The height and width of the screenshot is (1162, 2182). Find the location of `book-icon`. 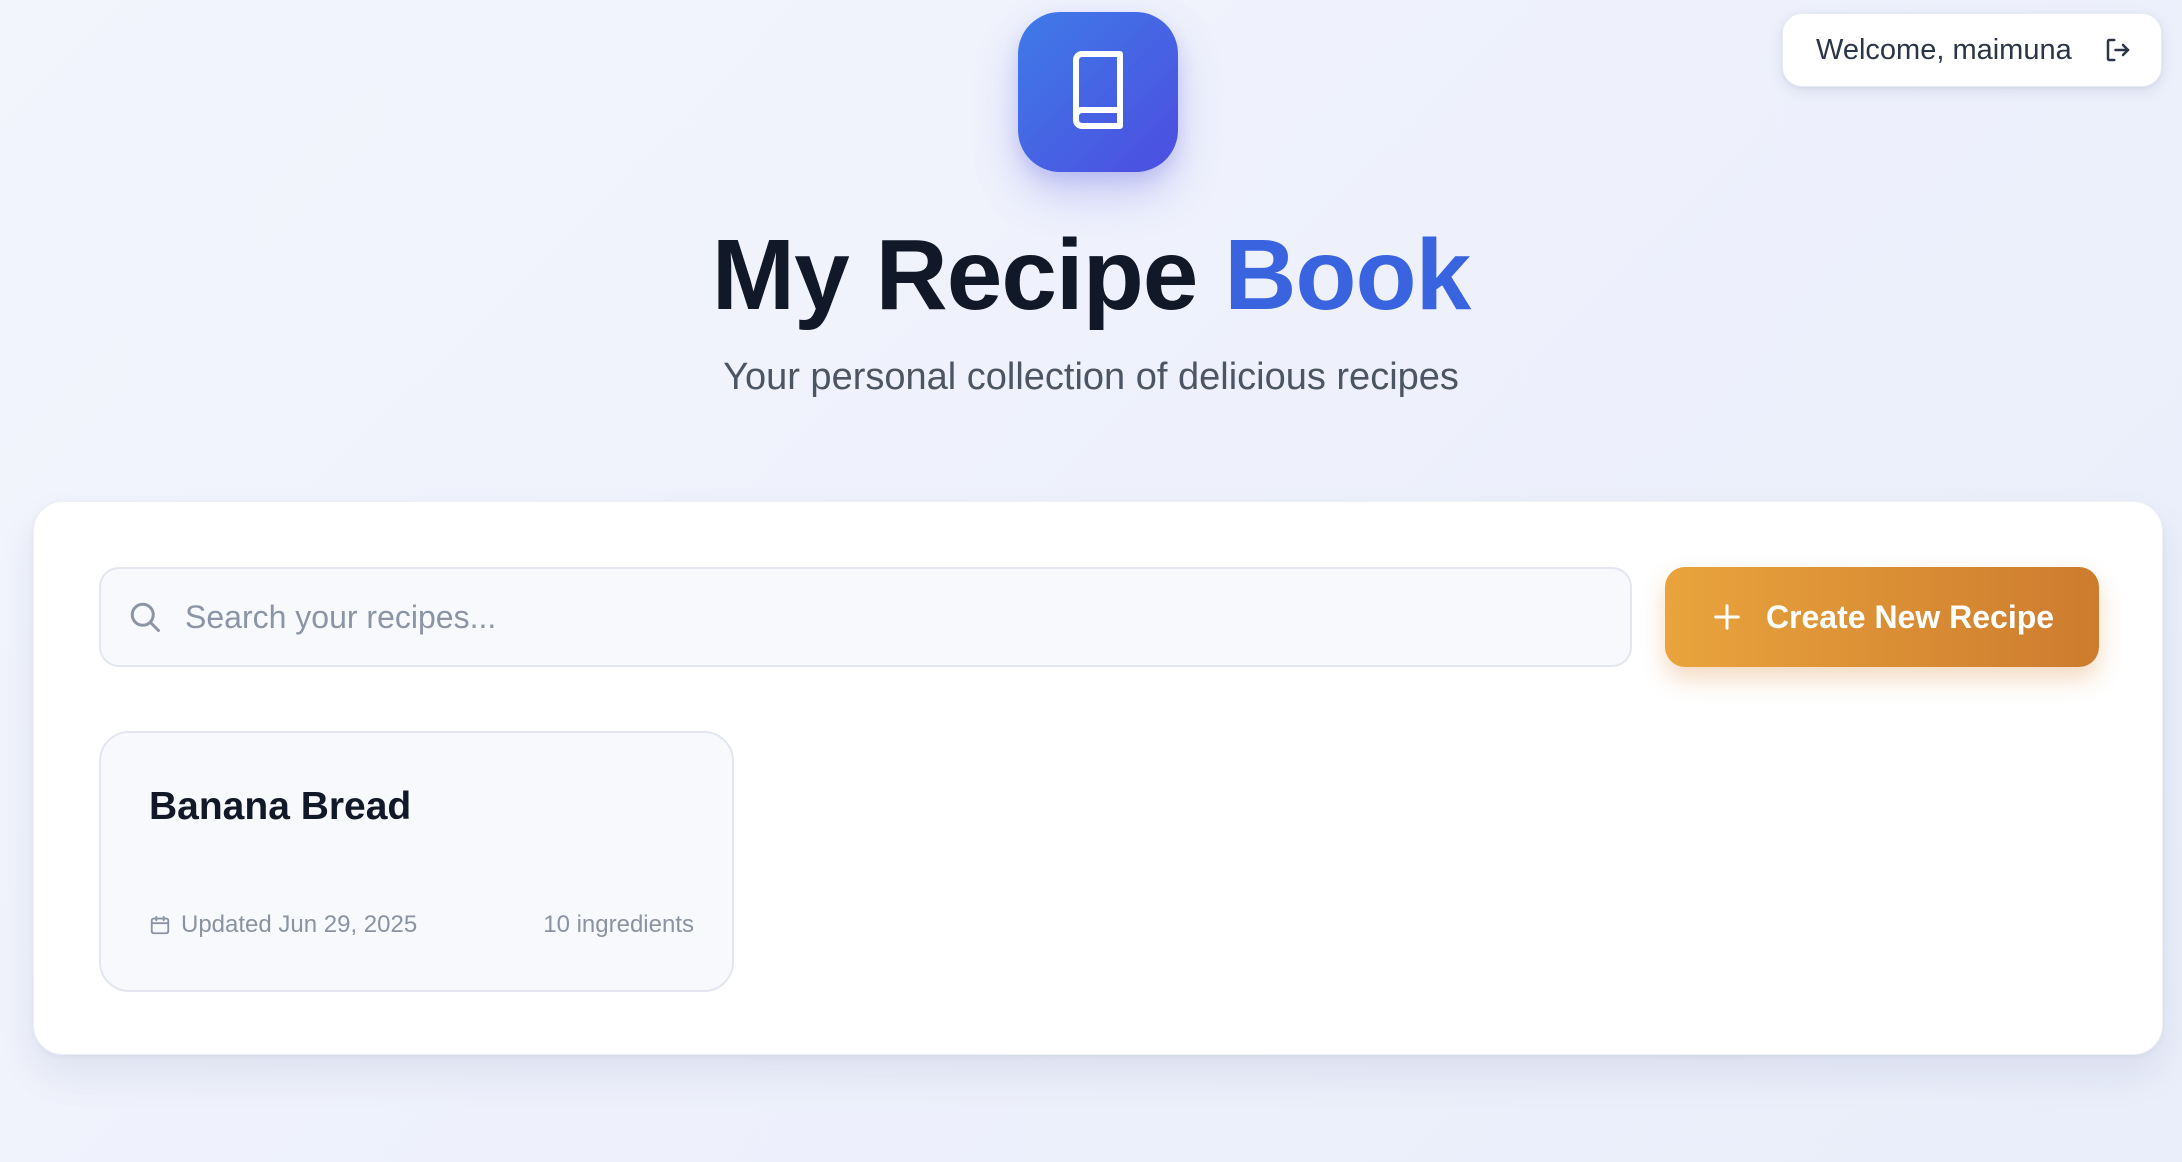

book-icon is located at coordinates (1098, 92).